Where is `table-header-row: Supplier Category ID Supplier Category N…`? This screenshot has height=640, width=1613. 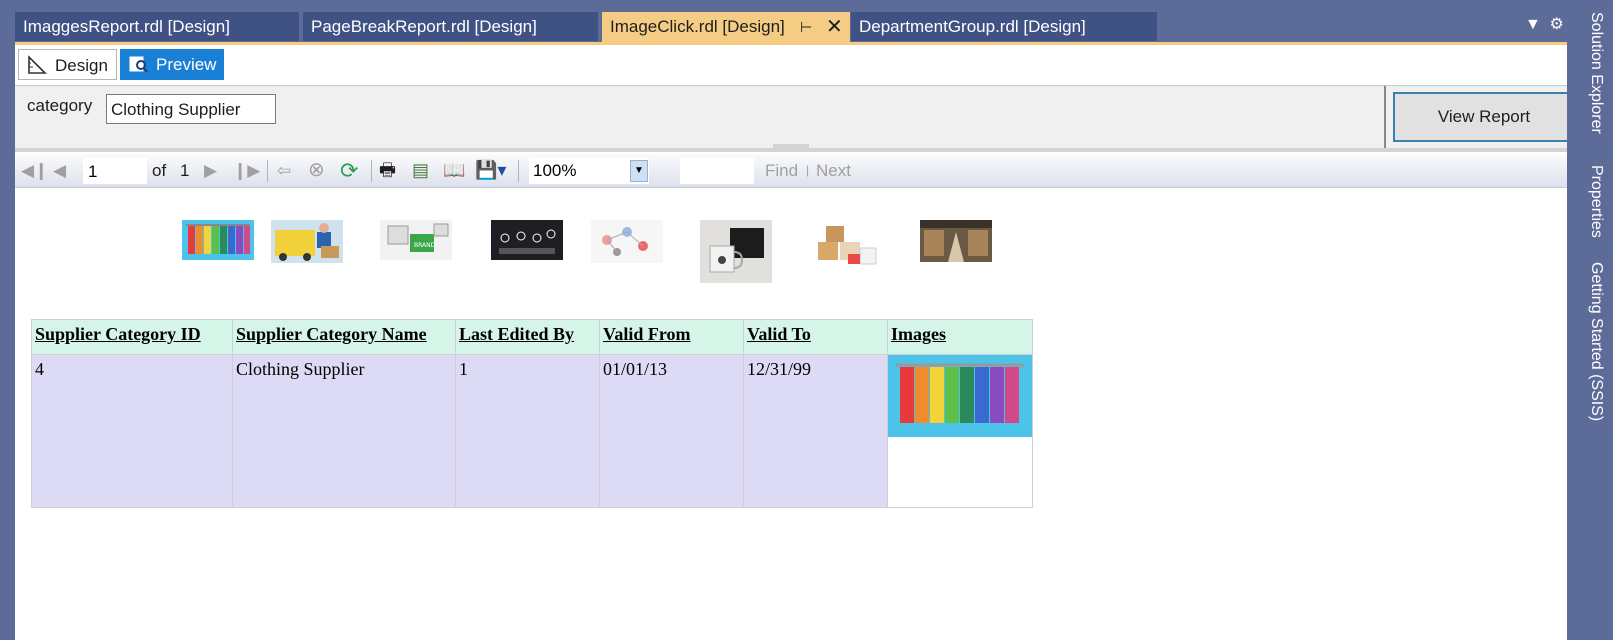 table-header-row: Supplier Category ID Supplier Category N… is located at coordinates (532, 337).